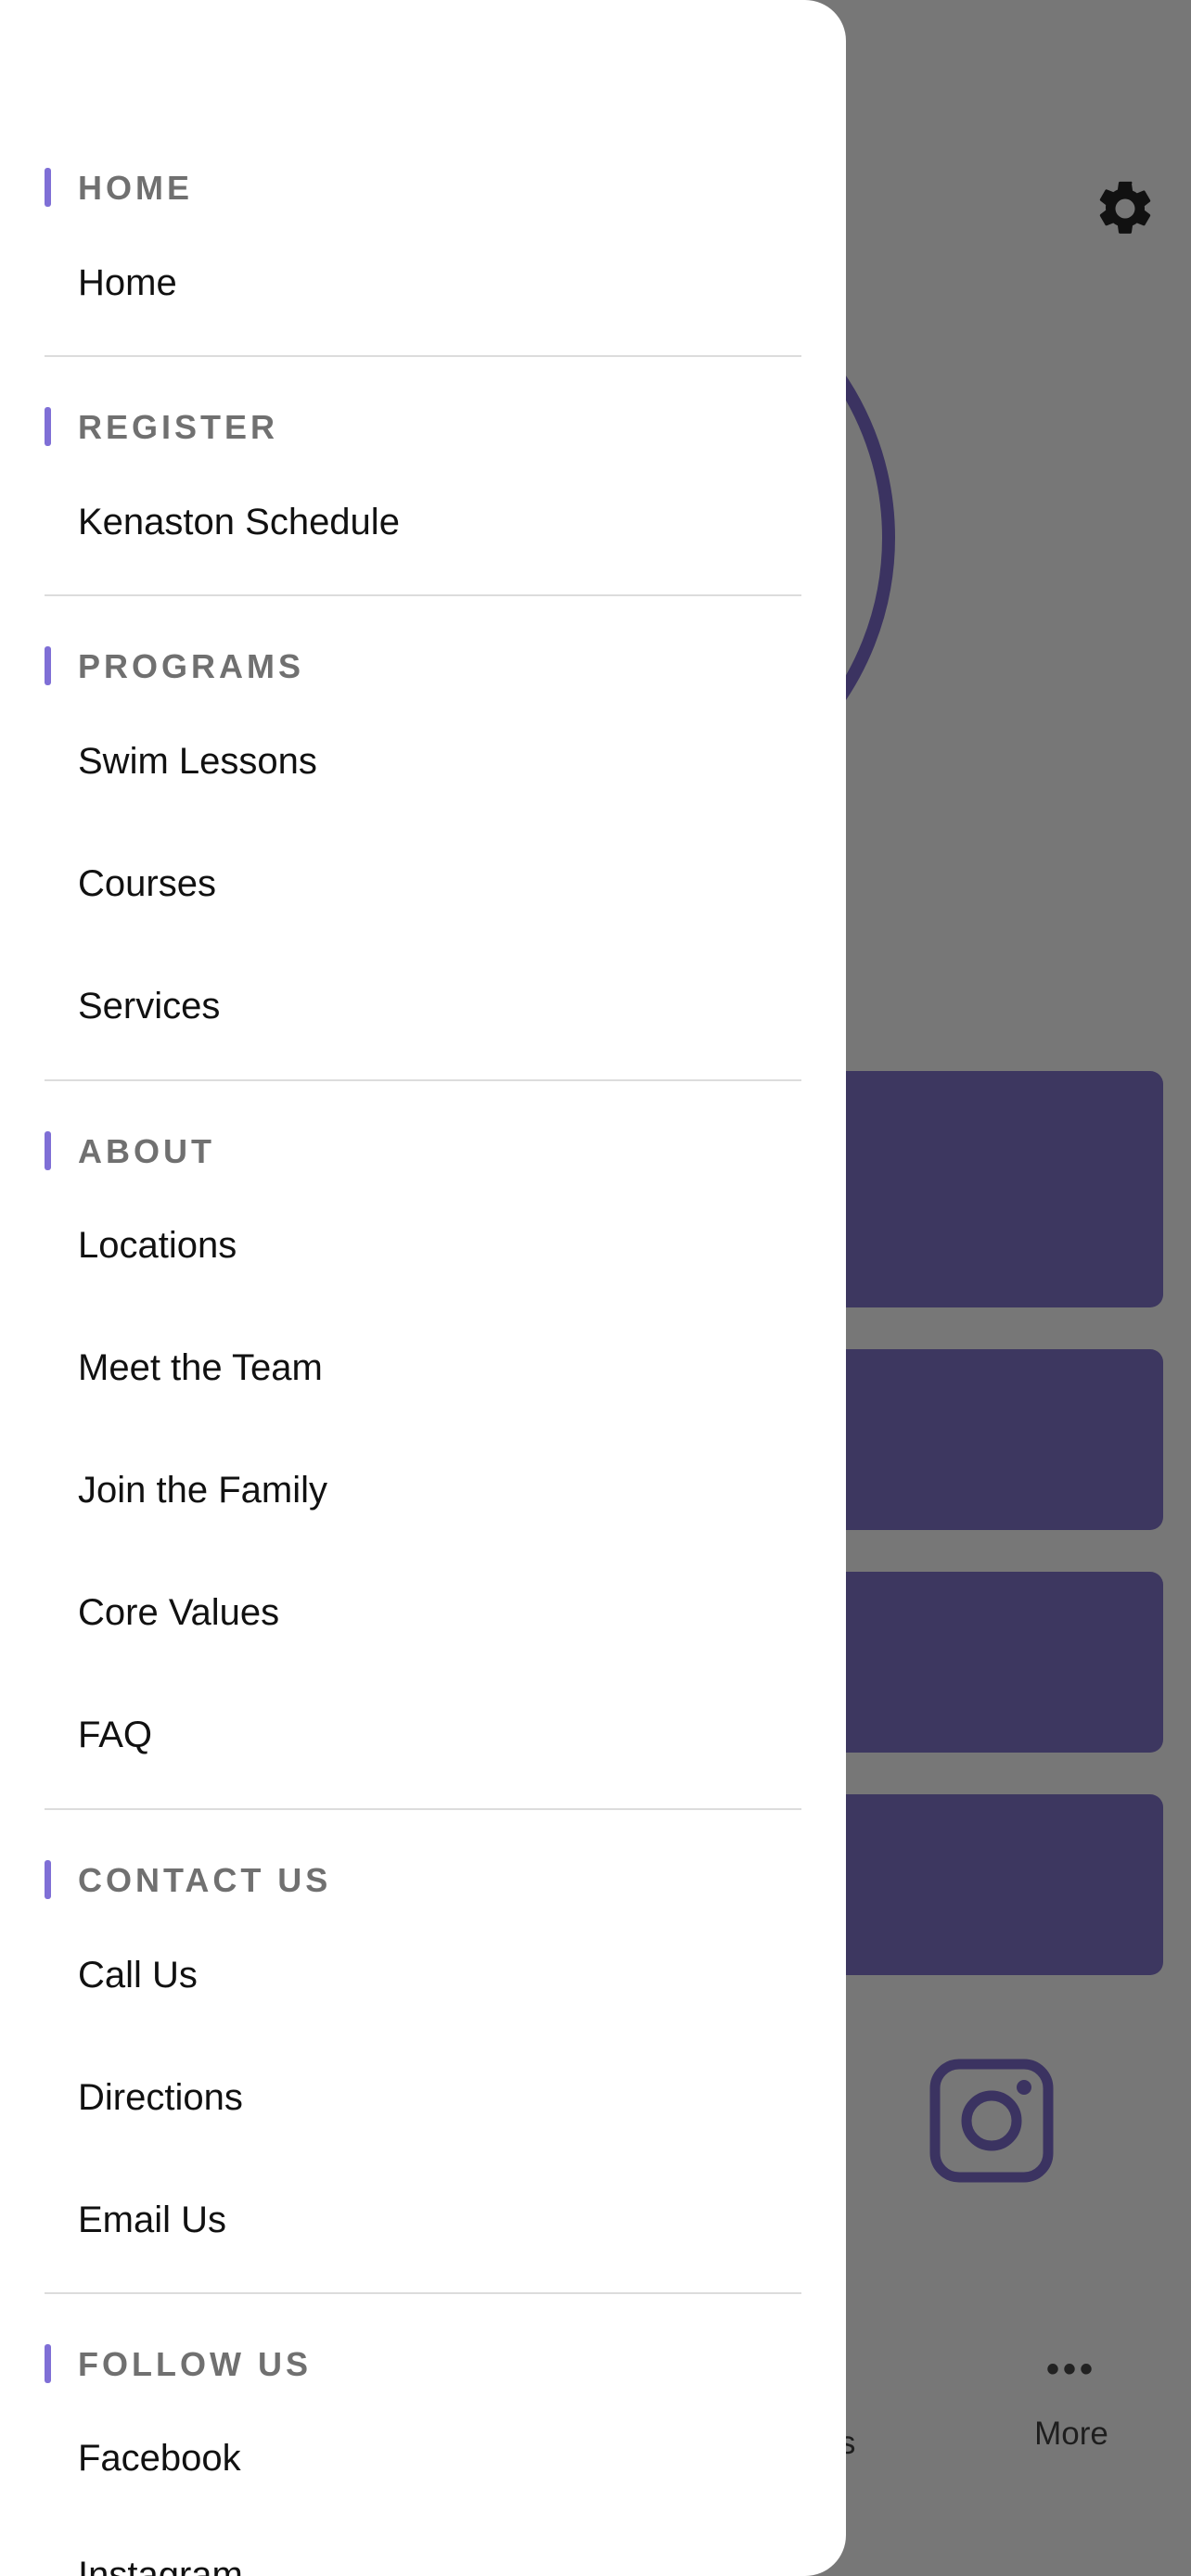 The height and width of the screenshot is (2576, 1191). Describe the element at coordinates (147, 883) in the screenshot. I see `drawer-item-courses: Courses` at that location.